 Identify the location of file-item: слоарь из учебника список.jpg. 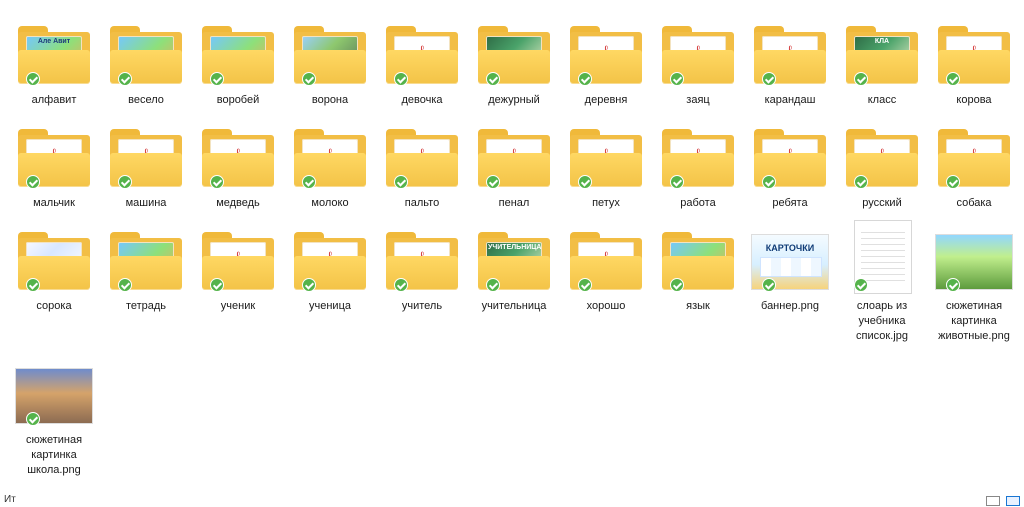
(882, 282).